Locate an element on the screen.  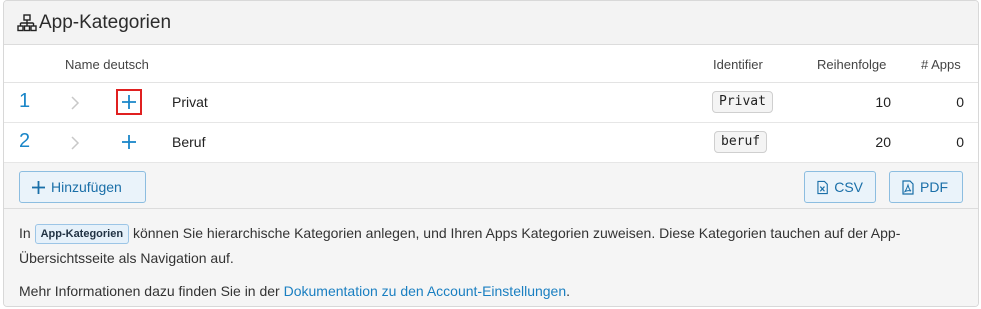
row-number: 2 is located at coordinates (25, 141).